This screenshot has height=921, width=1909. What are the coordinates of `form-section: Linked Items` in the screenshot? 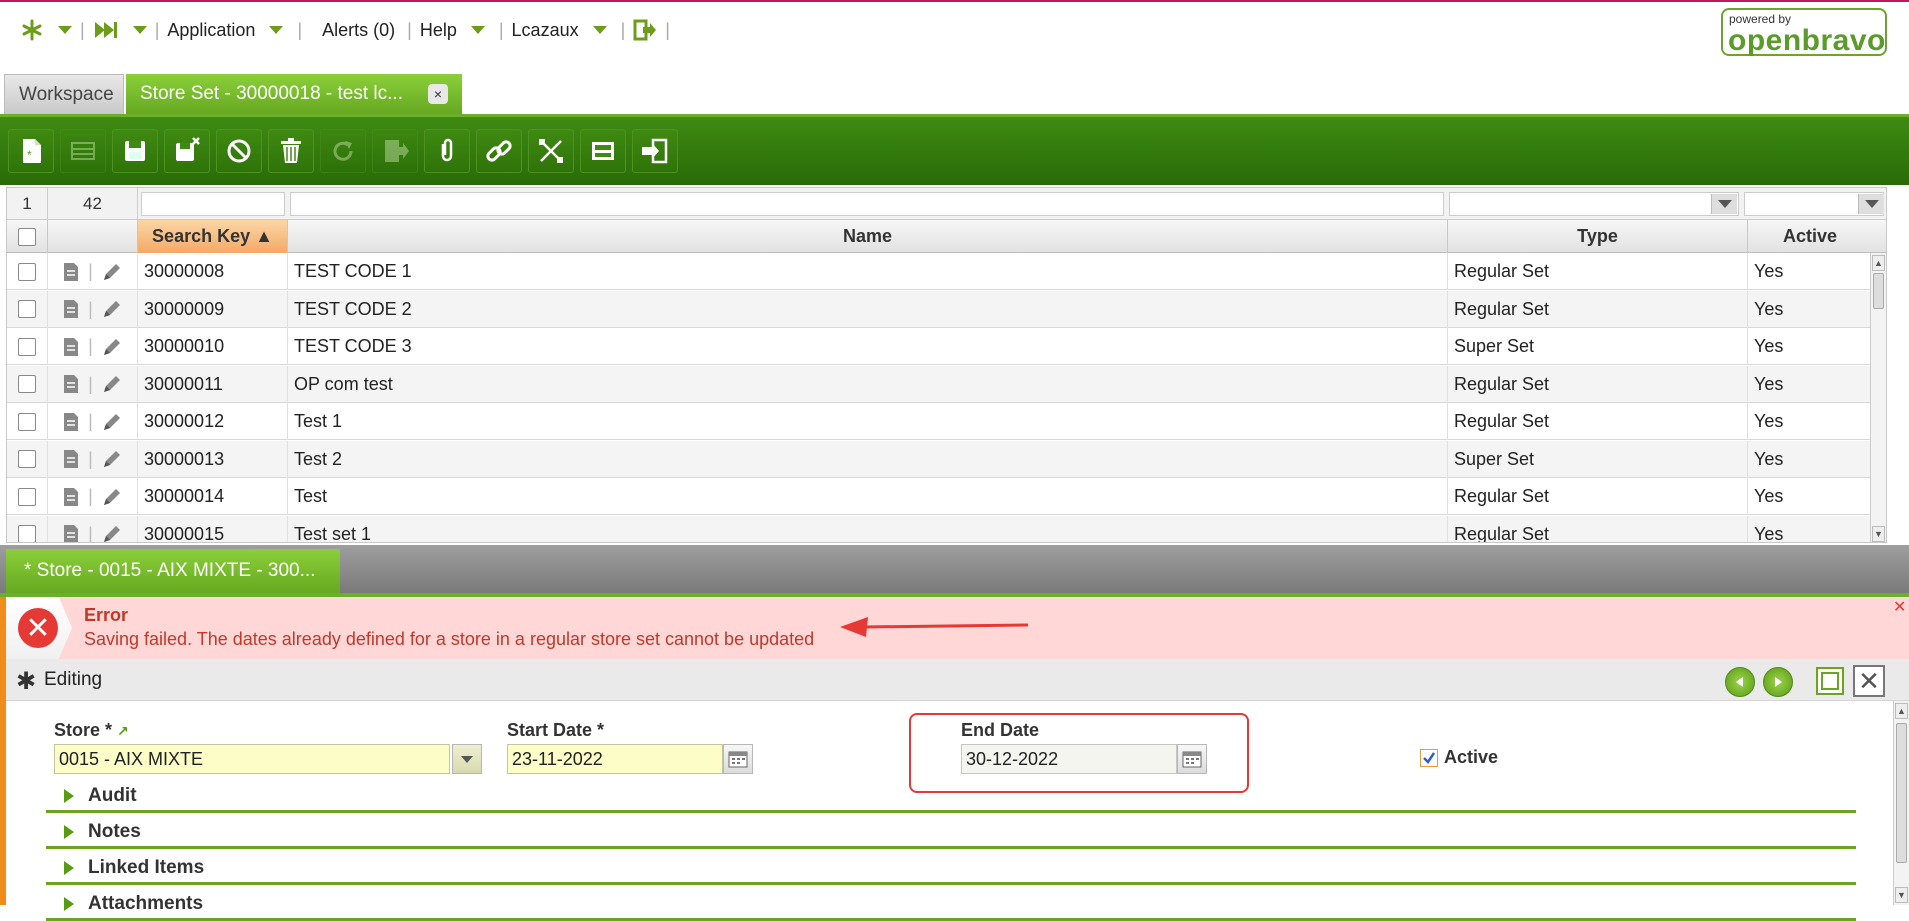 It's located at (951, 868).